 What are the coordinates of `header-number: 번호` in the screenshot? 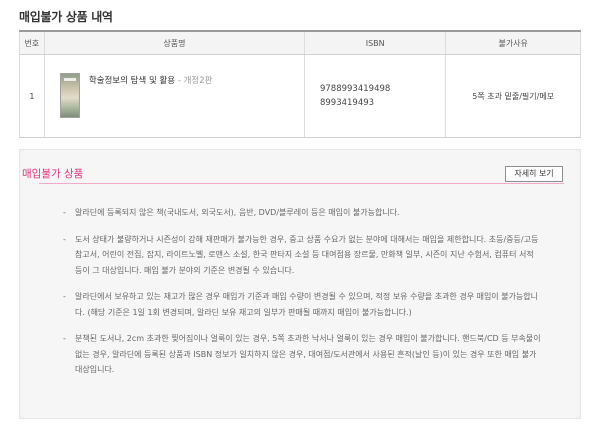 It's located at (32, 42).